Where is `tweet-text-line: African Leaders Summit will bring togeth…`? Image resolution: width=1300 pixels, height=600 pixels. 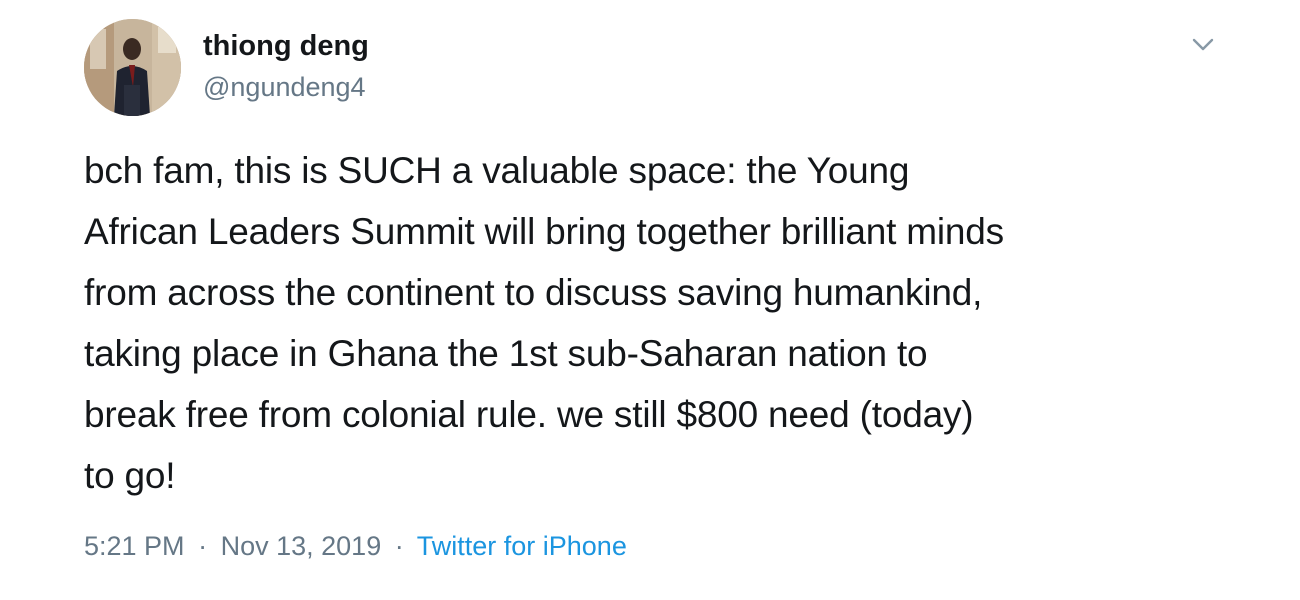
tweet-text-line: African Leaders Summit will bring togeth… is located at coordinates (544, 231).